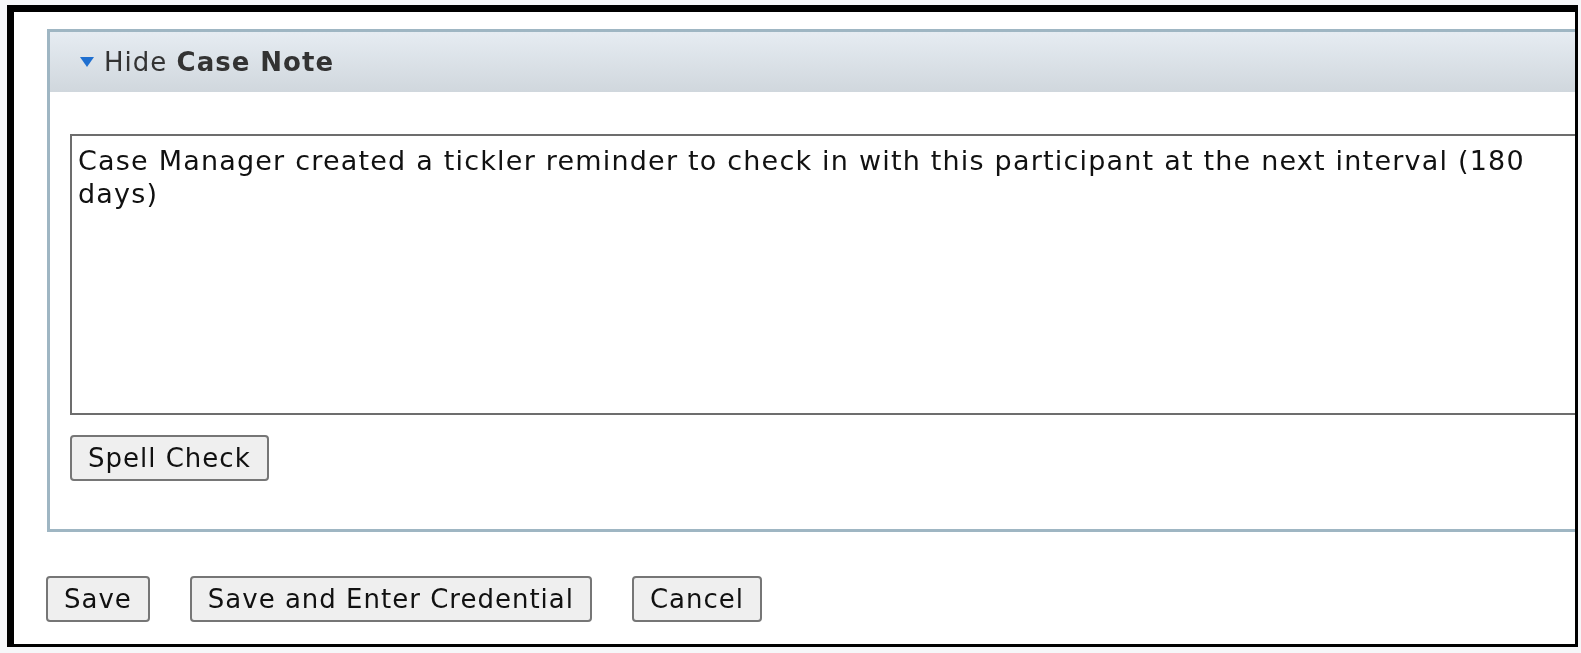  Describe the element at coordinates (207, 62) in the screenshot. I see `hide-case-note-toggle: Hide Case Note` at that location.